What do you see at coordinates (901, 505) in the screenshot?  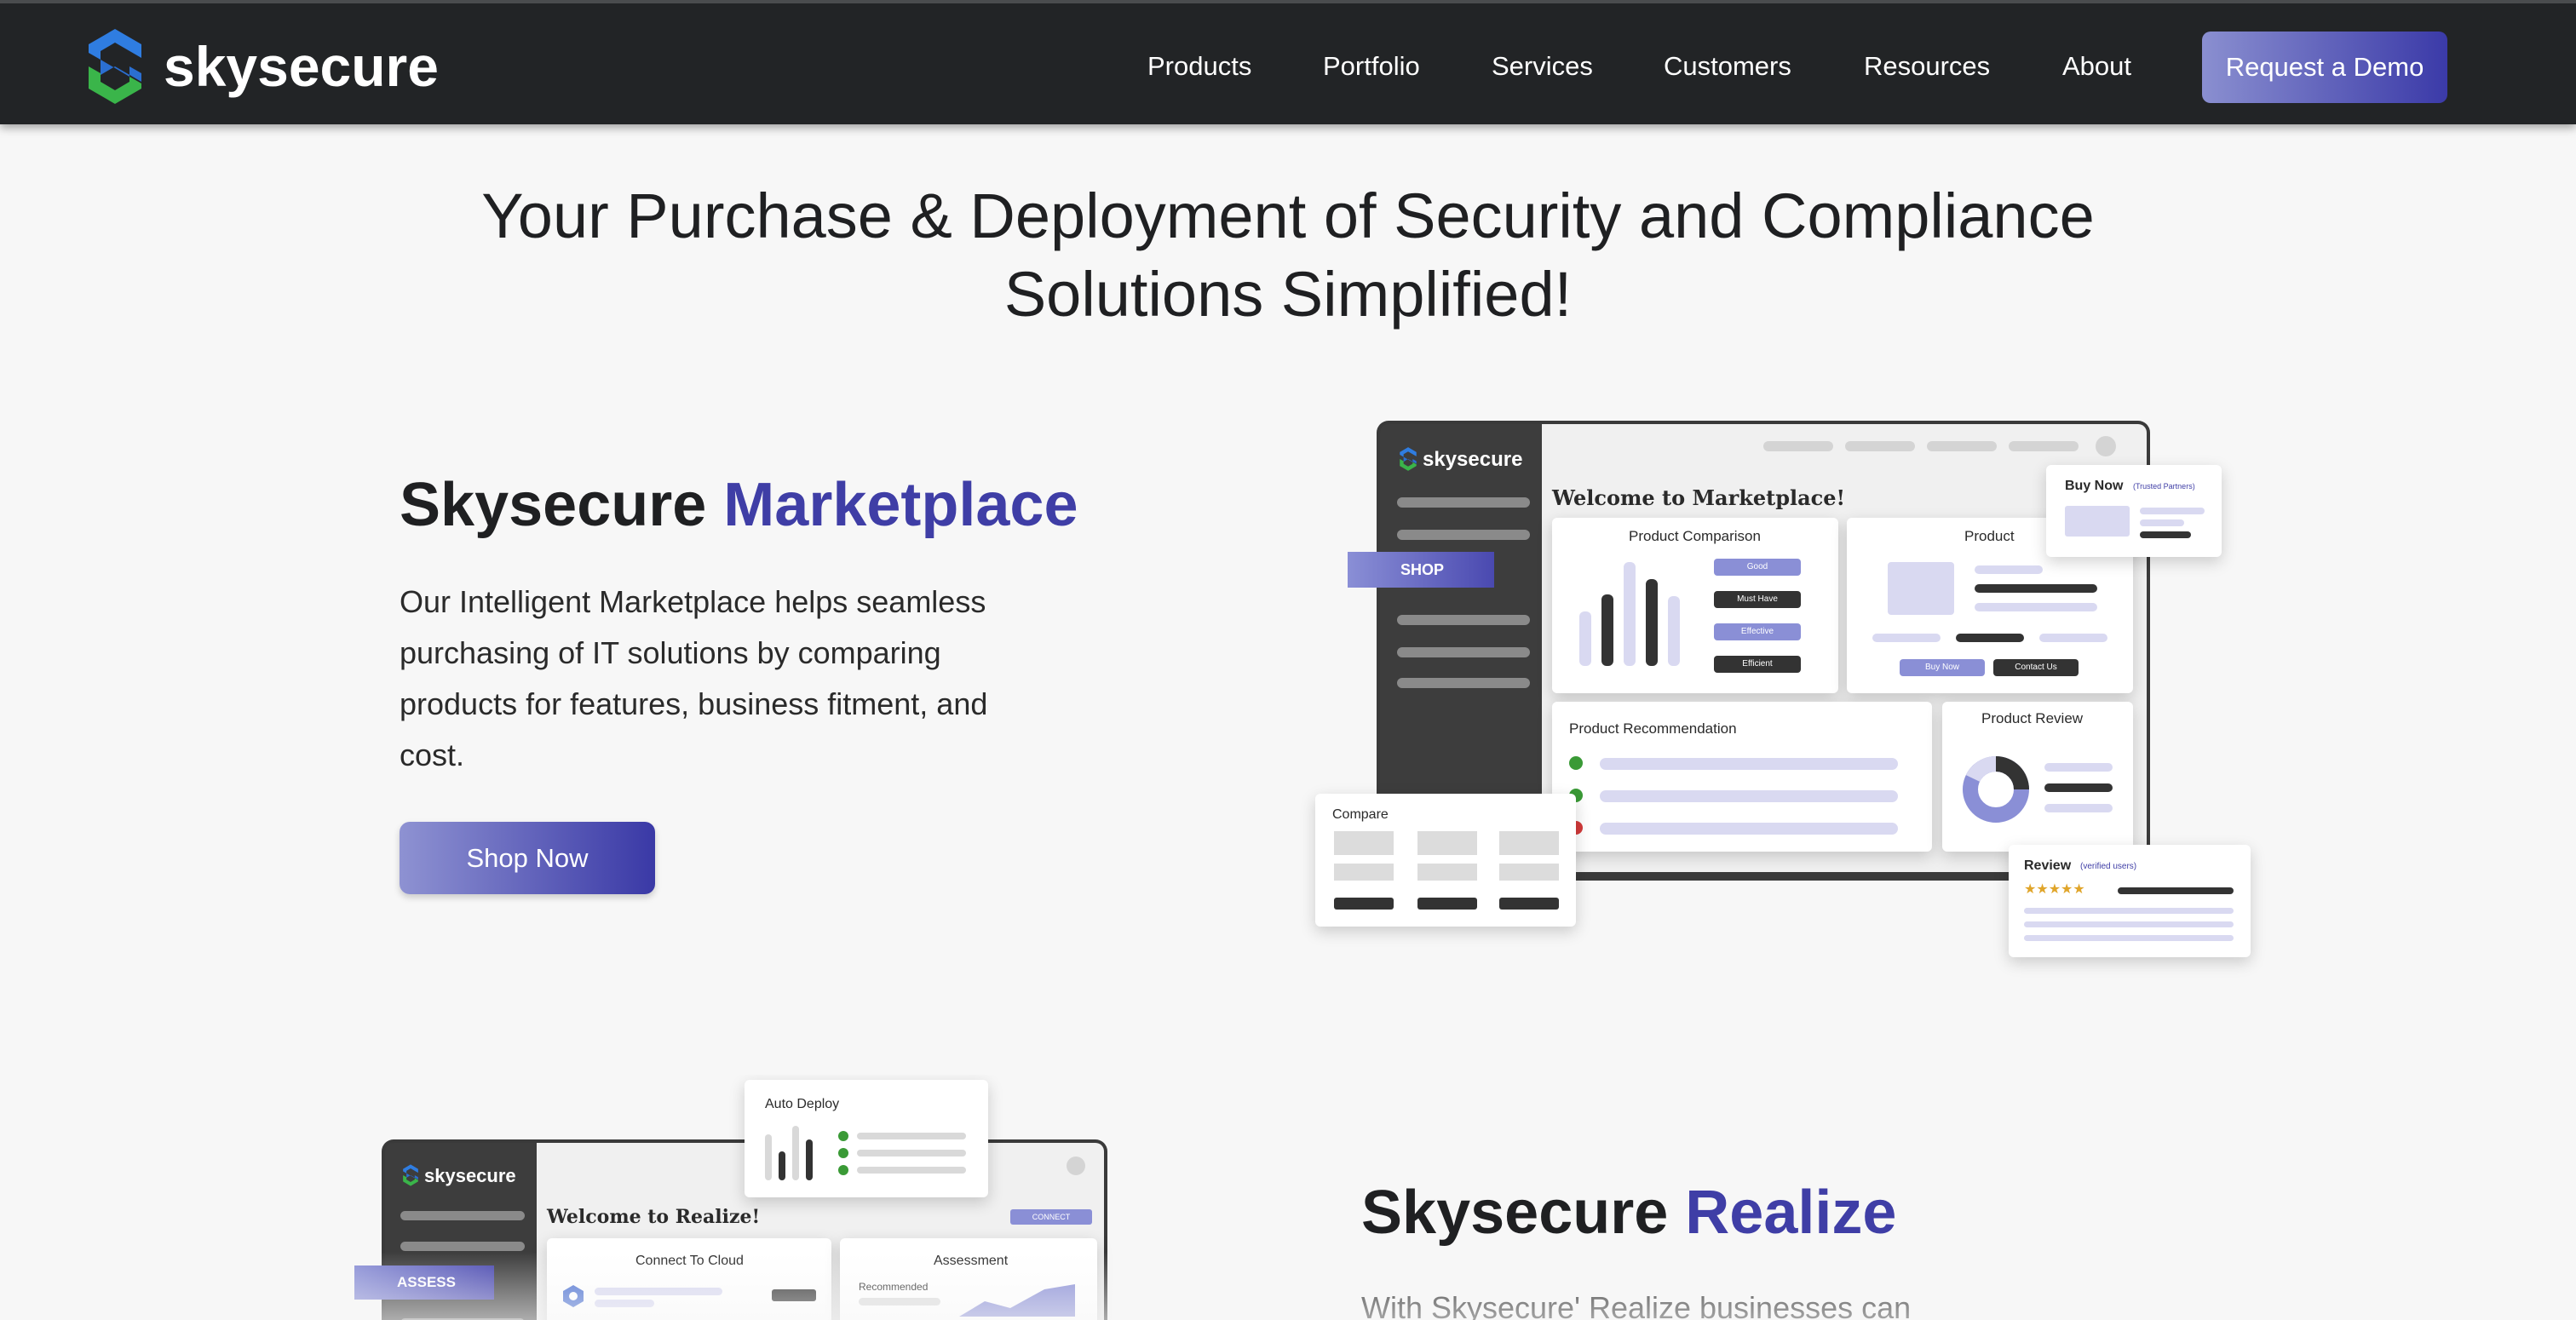 I see `marketplace-title-accent: Marketplace` at bounding box center [901, 505].